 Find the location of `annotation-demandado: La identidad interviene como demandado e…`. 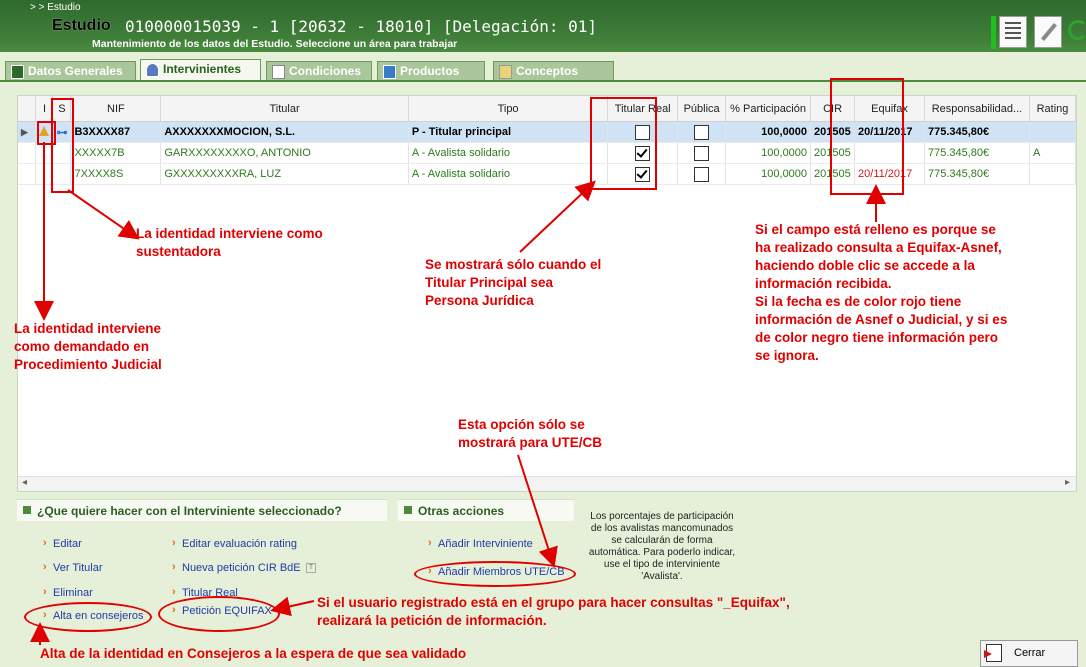

annotation-demandado: La identidad interviene como demandado e… is located at coordinates (88, 346).